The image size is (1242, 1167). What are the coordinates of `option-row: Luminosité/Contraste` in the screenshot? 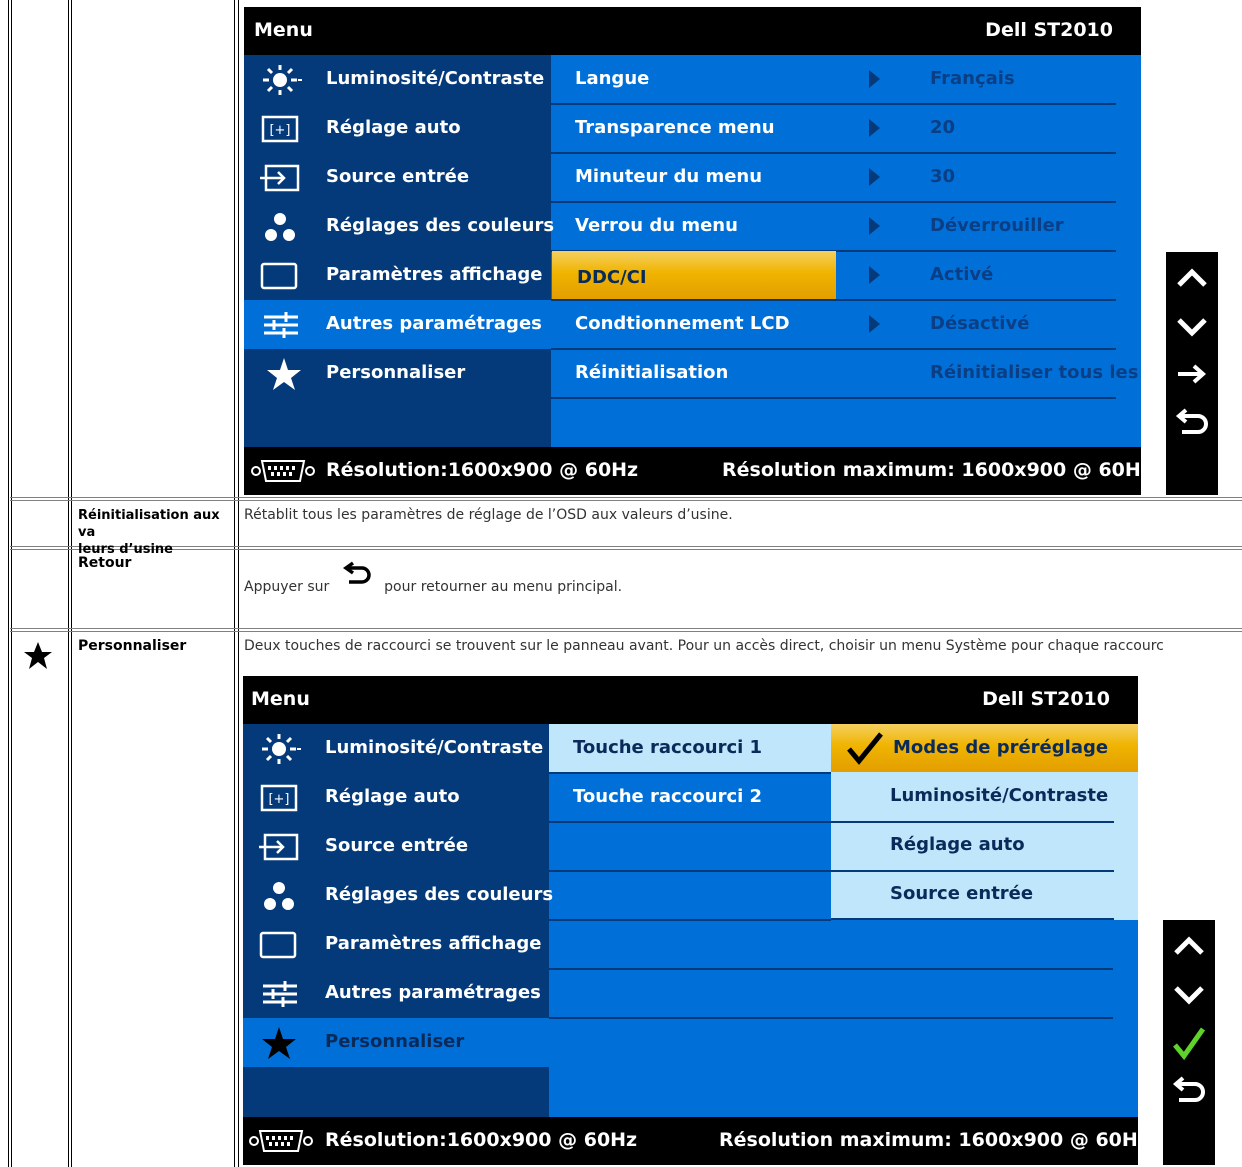 It's located at (972, 798).